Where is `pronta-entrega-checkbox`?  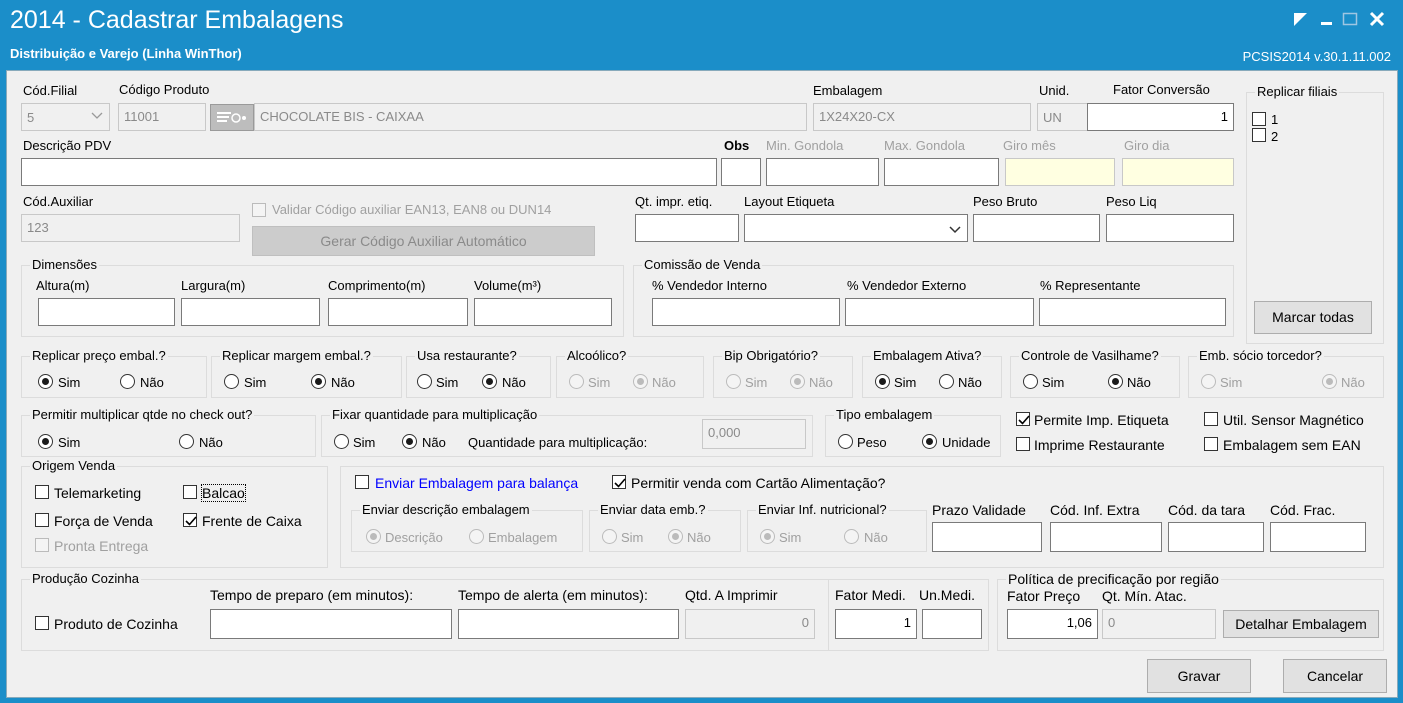
pronta-entrega-checkbox is located at coordinates (42, 545).